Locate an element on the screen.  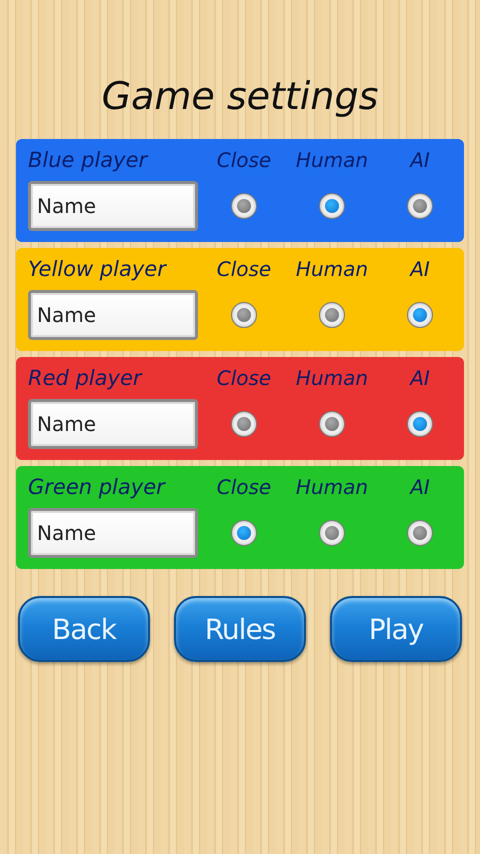
player-label: Blue player is located at coordinates (88, 160).